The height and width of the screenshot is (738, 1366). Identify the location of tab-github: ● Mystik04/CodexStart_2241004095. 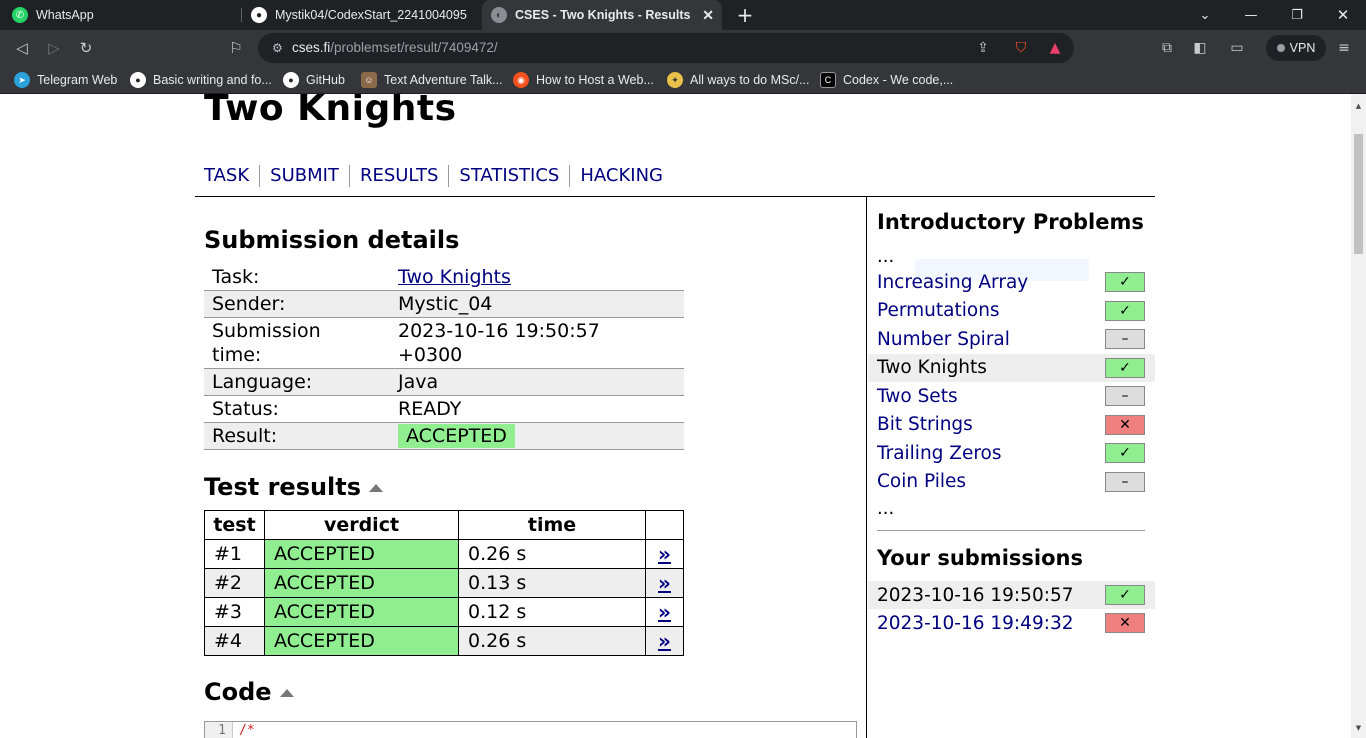
(361, 15).